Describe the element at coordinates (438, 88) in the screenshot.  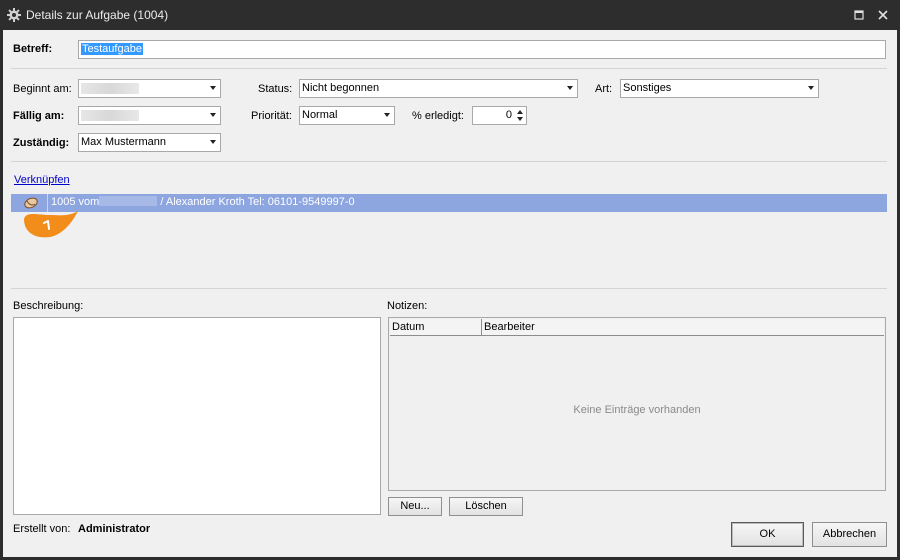
I see `status-combo: Nicht begonnen` at that location.